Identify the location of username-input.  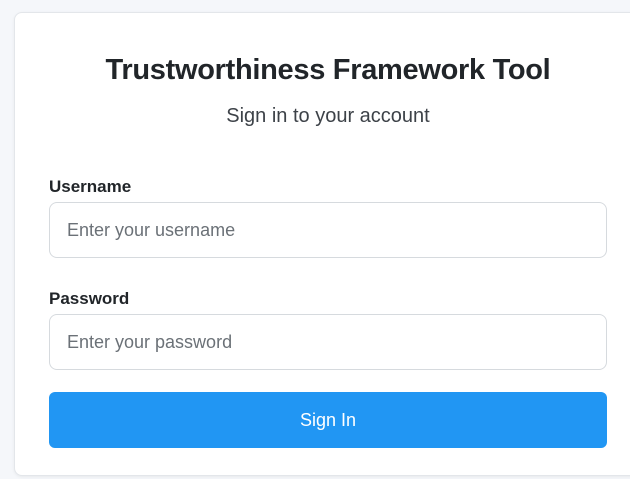
(328, 230).